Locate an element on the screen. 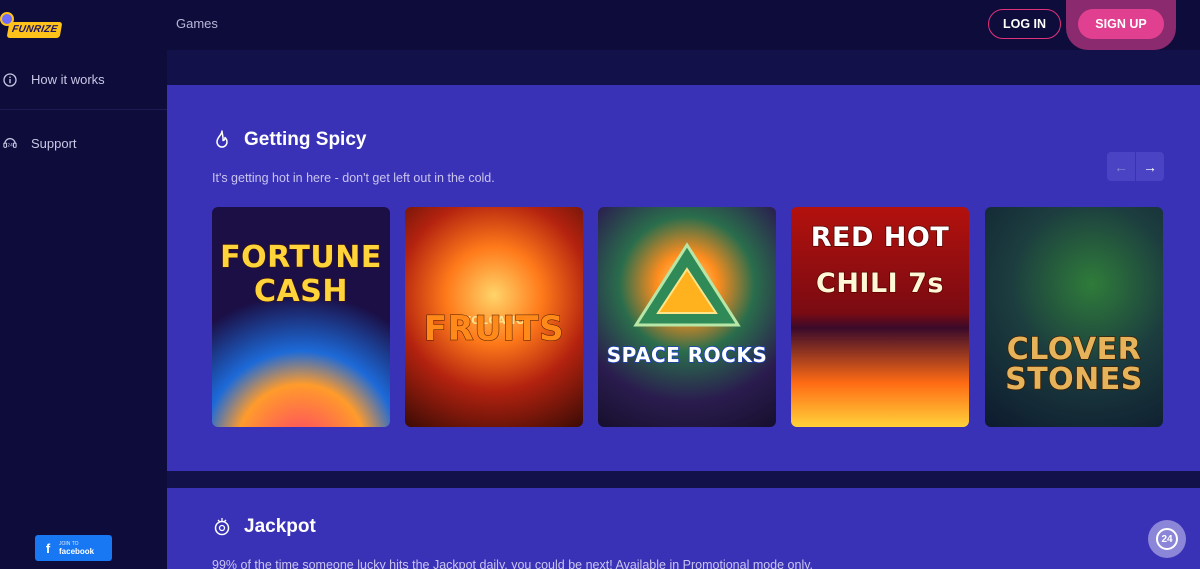  signup-highlight: SIGN UP is located at coordinates (1121, 25).